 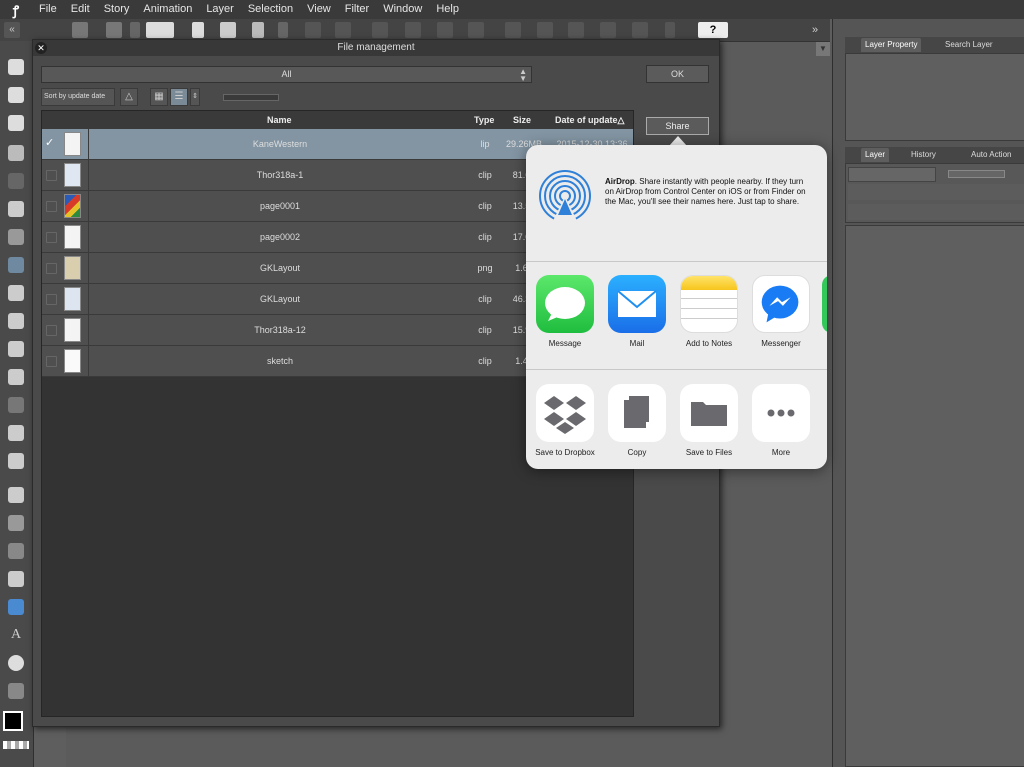 I want to click on grid-icon, so click(x=80, y=30).